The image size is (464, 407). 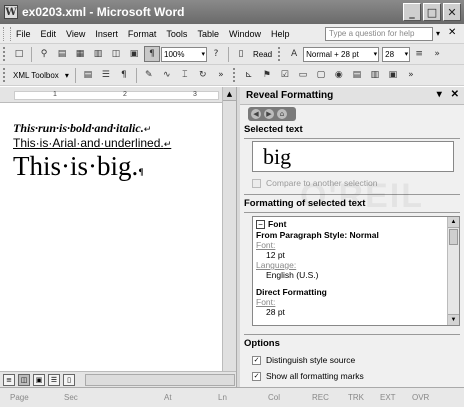 What do you see at coordinates (379, 34) in the screenshot?
I see `help-search-input: Type a question for help` at bounding box center [379, 34].